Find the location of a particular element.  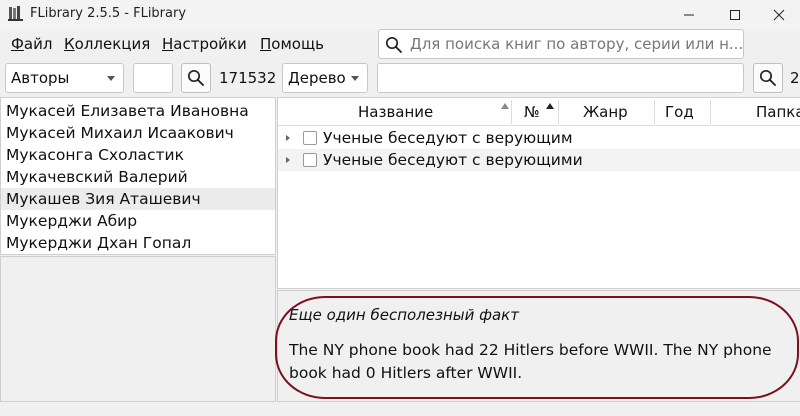

menu-settings: Настройки is located at coordinates (204, 44).